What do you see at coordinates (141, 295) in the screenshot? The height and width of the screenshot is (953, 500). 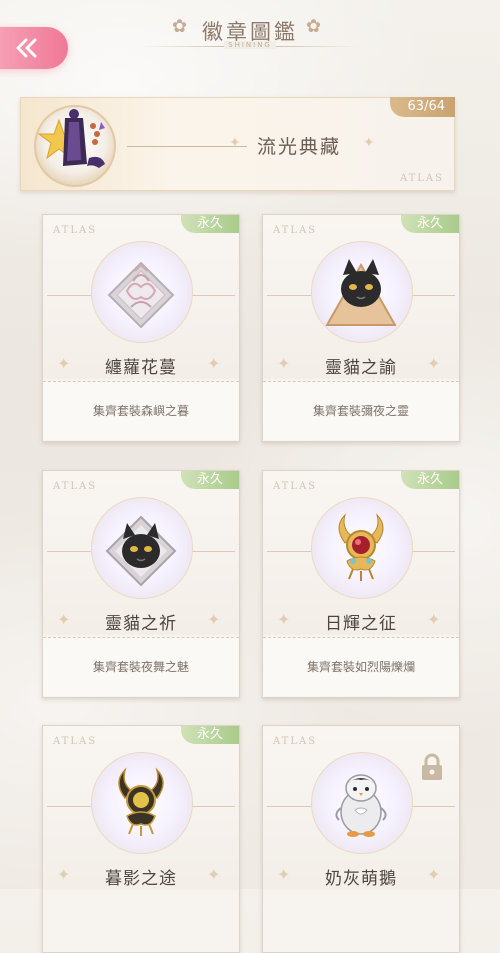 I see `vine-badge-icon` at bounding box center [141, 295].